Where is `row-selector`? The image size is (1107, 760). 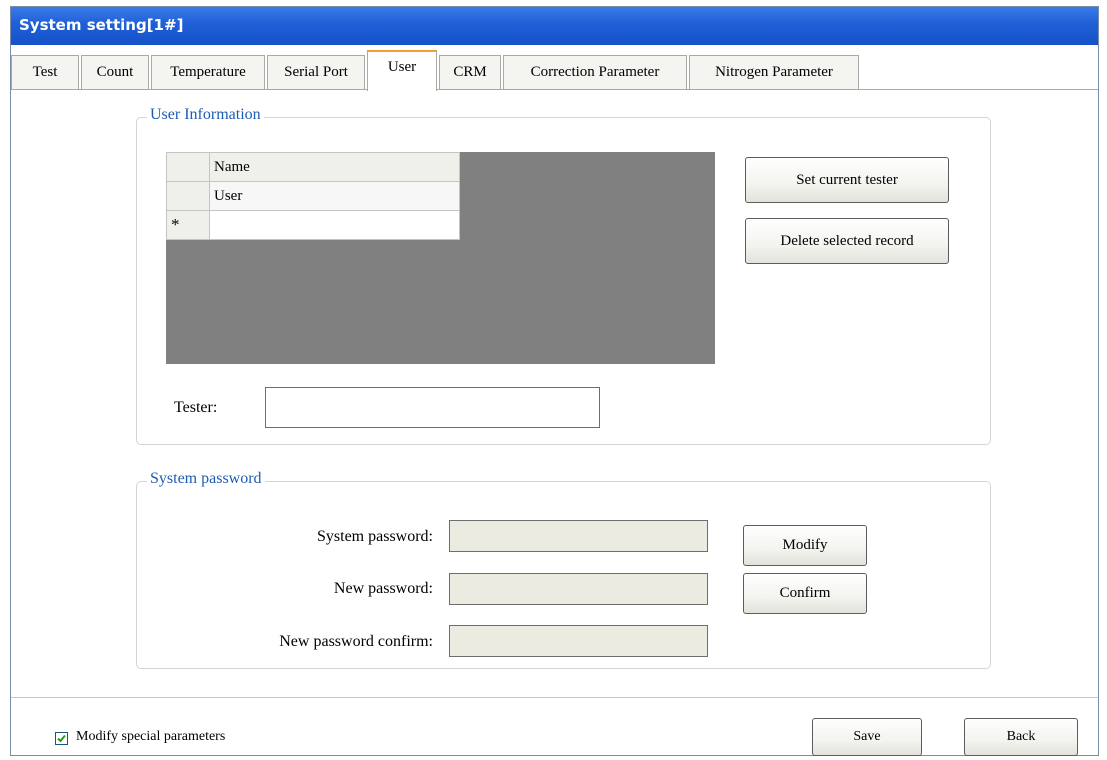 row-selector is located at coordinates (188, 196).